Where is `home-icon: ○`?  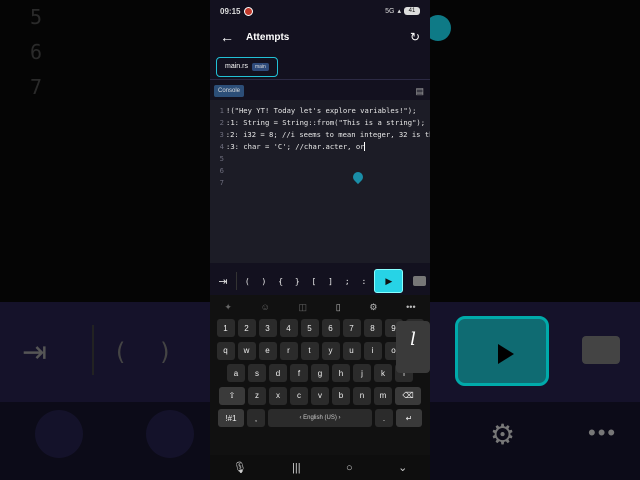 home-icon: ○ is located at coordinates (349, 468).